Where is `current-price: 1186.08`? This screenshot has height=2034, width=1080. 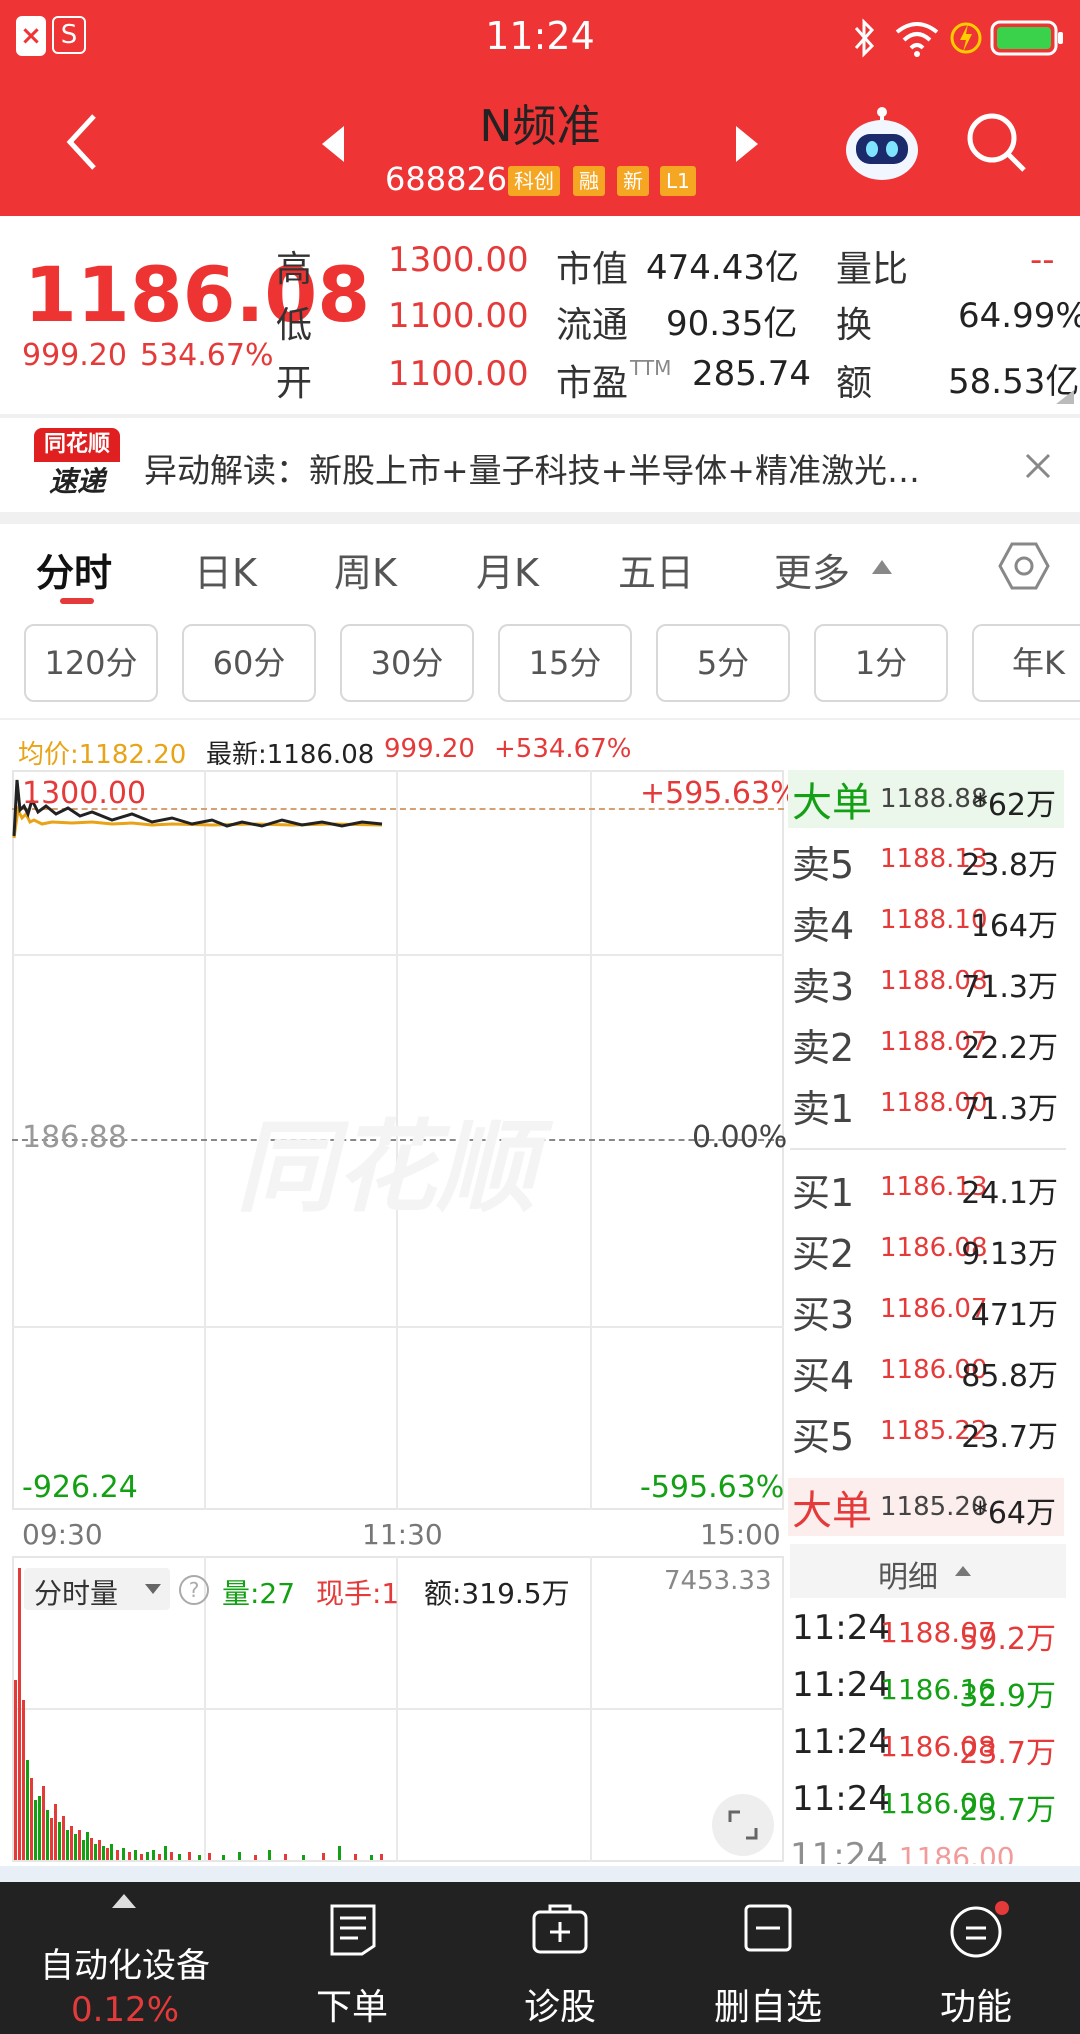 current-price: 1186.08 is located at coordinates (197, 294).